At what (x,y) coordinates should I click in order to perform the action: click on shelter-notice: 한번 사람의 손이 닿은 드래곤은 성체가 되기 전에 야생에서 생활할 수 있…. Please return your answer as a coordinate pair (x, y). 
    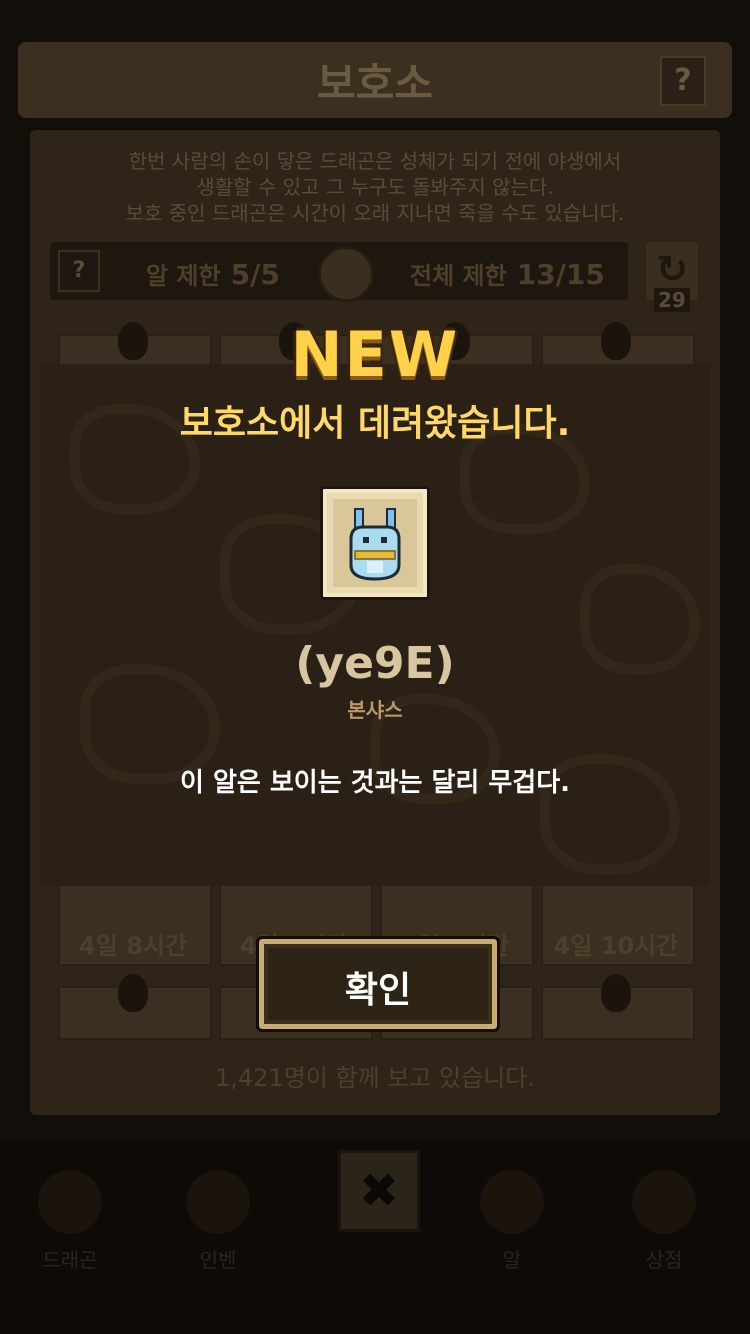
    Looking at the image, I should click on (375, 187).